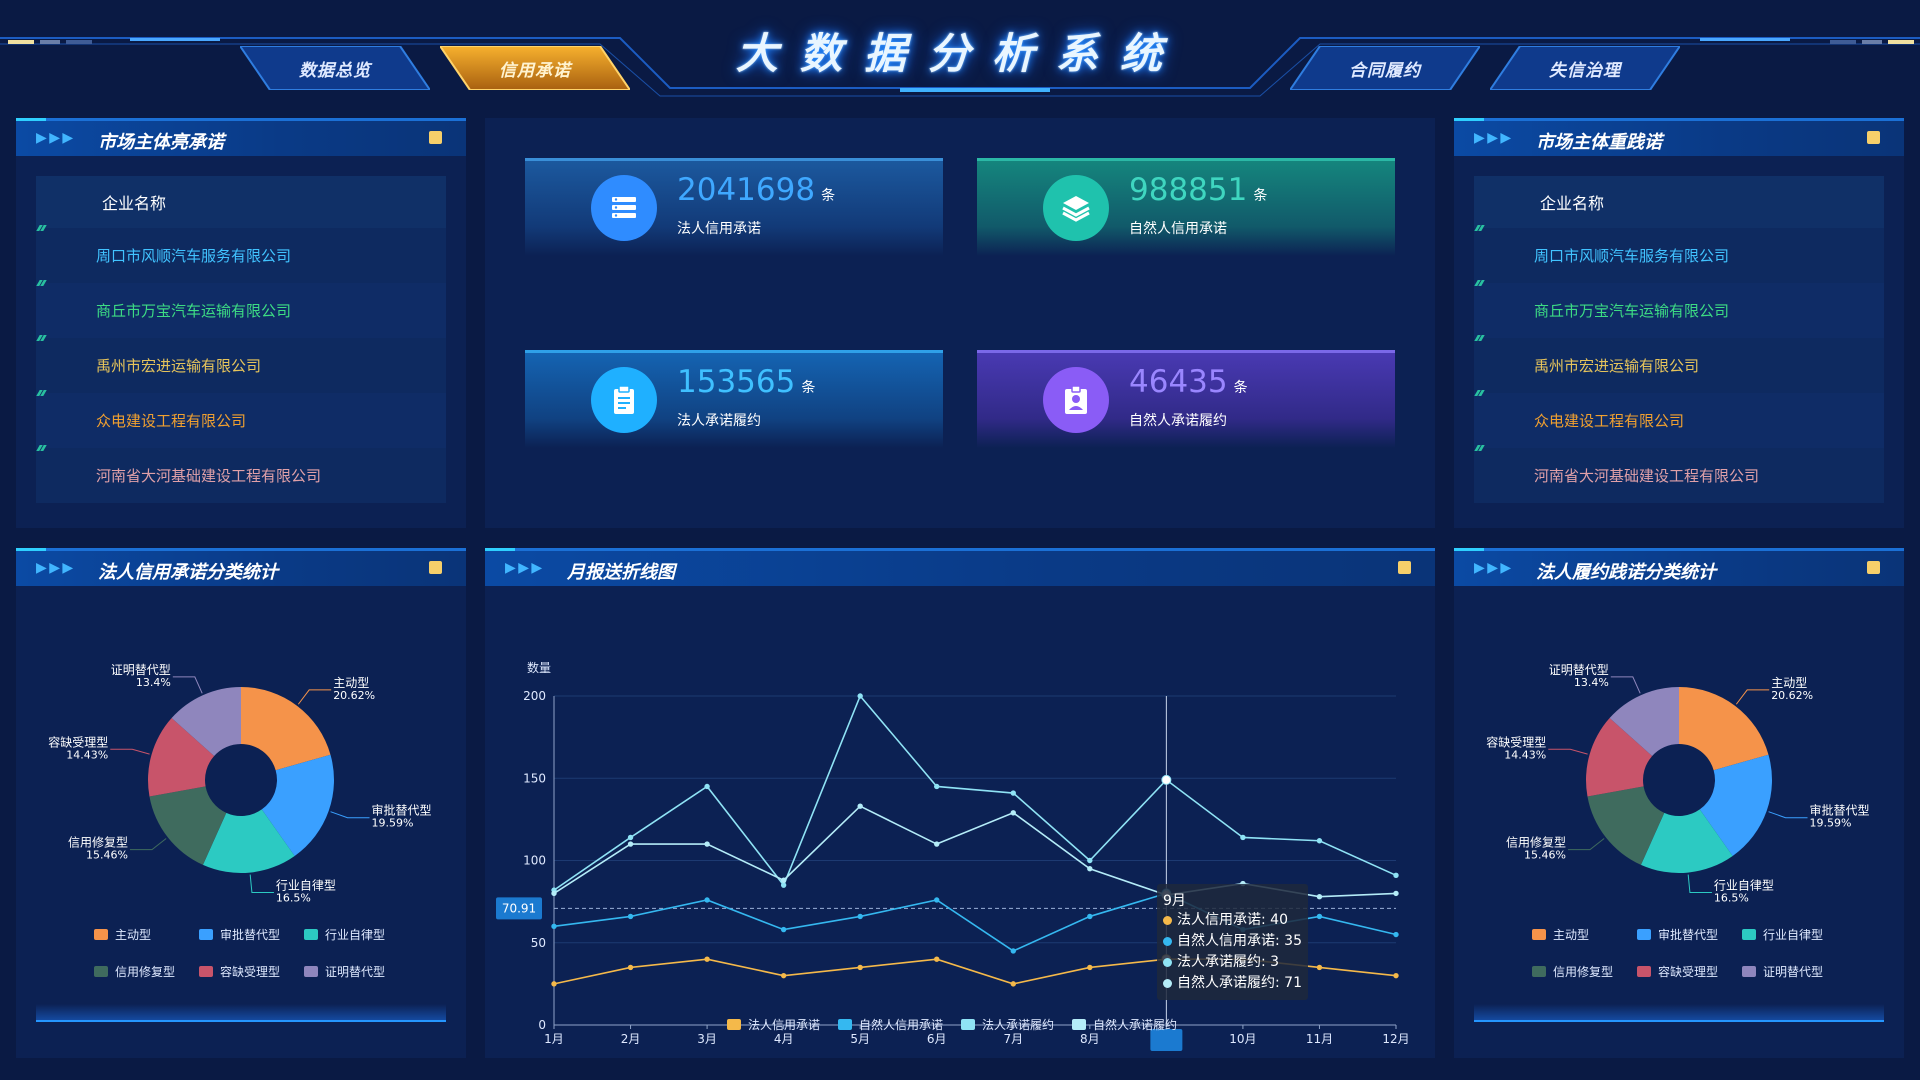  Describe the element at coordinates (171, 421) in the screenshot. I see `company-name: 众电建设工程有限公司` at that location.